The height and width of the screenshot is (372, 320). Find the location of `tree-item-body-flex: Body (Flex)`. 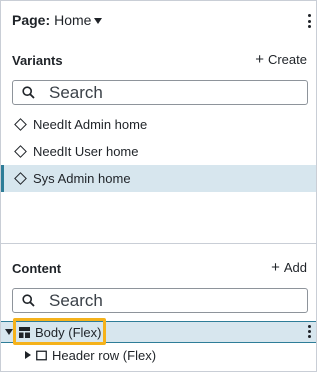

tree-item-body-flex: Body (Flex) is located at coordinates (158, 332).